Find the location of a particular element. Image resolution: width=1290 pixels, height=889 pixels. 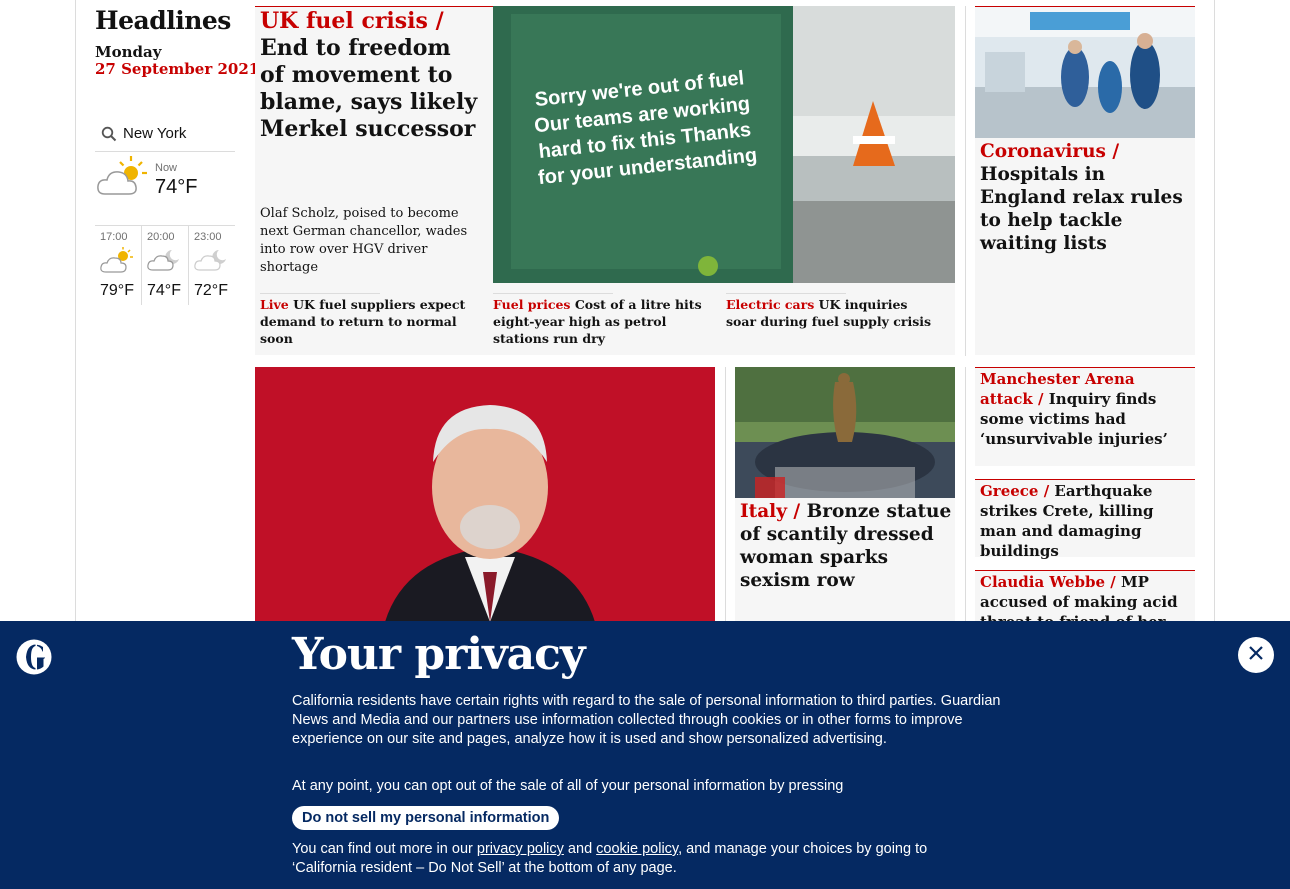

weather-location: New York is located at coordinates (155, 133).